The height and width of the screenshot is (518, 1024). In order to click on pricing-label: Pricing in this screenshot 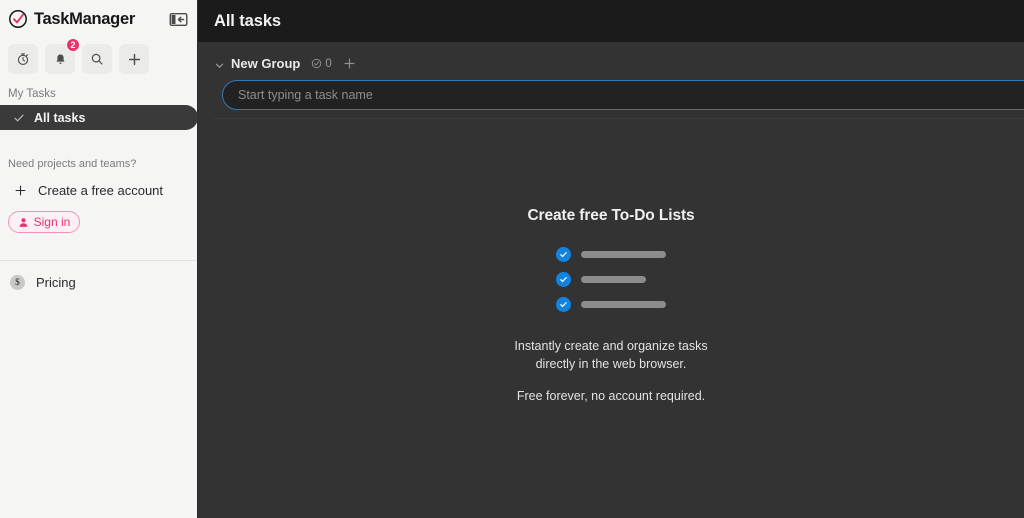, I will do `click(56, 282)`.